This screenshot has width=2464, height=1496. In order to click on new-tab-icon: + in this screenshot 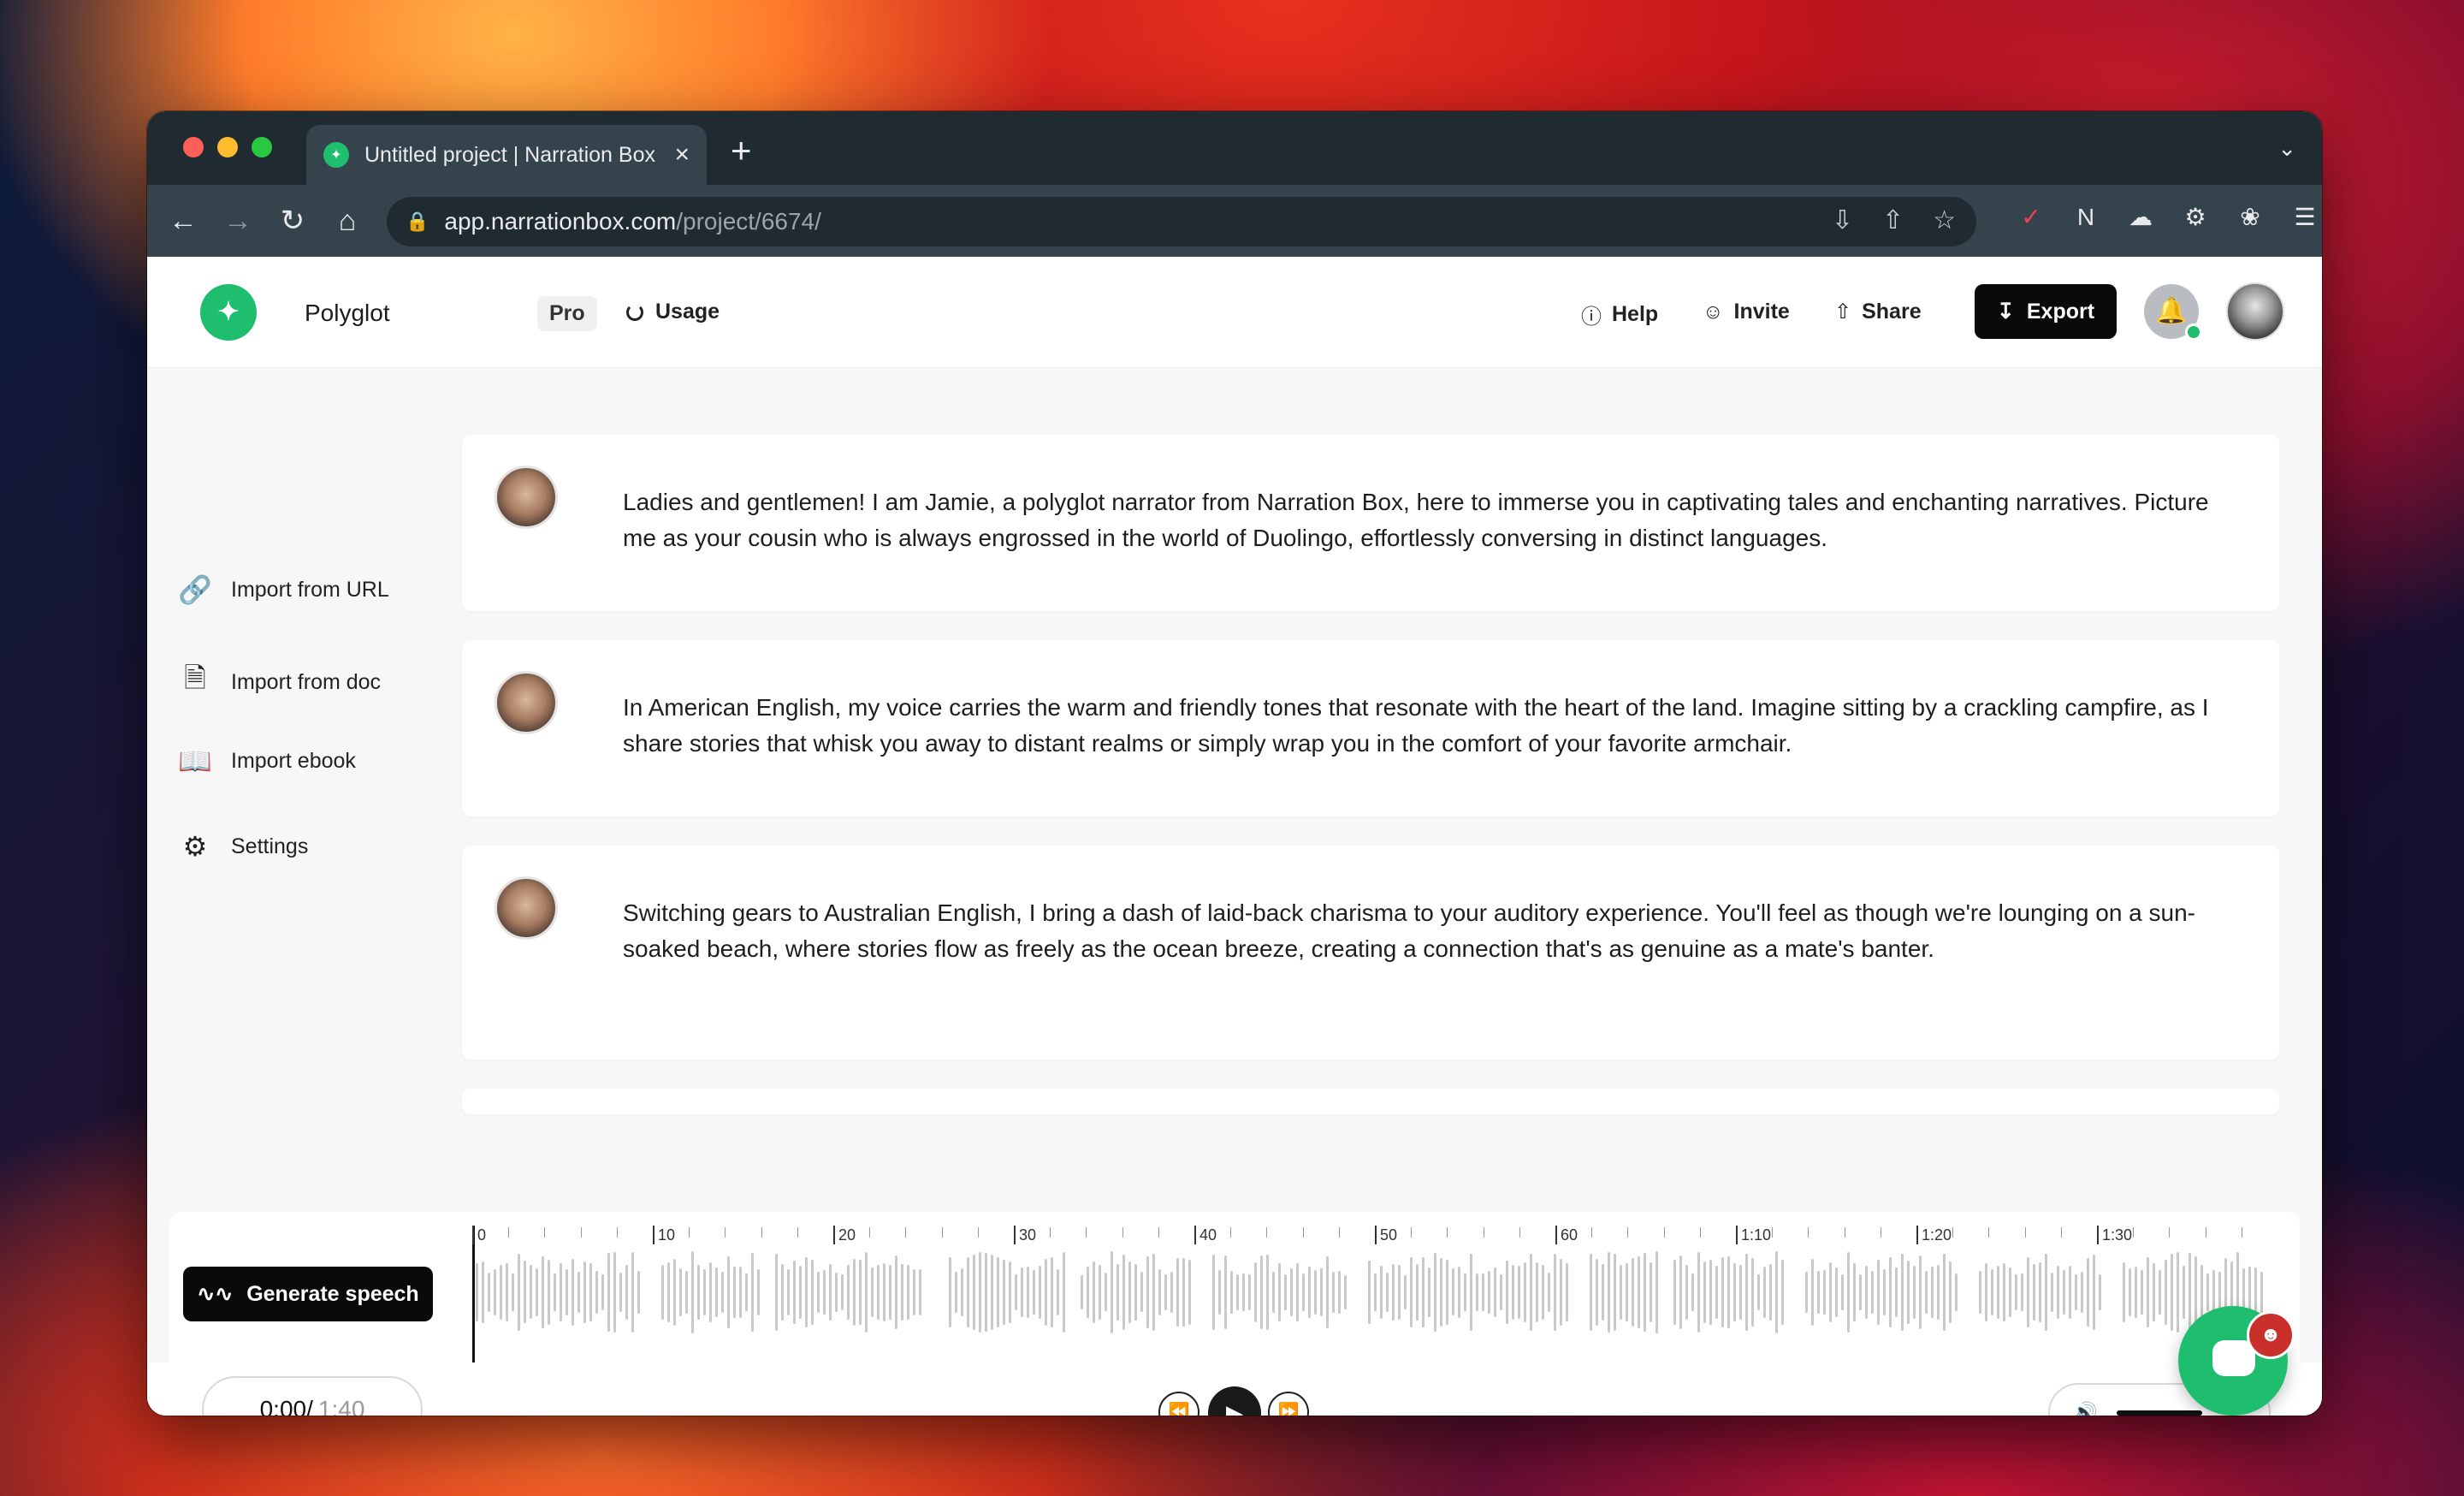, I will do `click(741, 150)`.